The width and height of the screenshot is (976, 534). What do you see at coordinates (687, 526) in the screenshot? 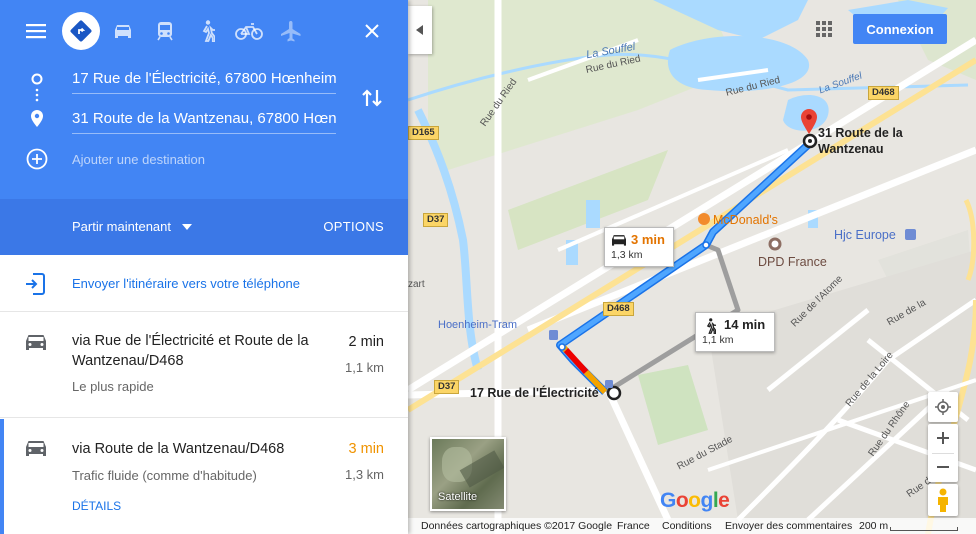
I see `terms-link: Conditions` at bounding box center [687, 526].